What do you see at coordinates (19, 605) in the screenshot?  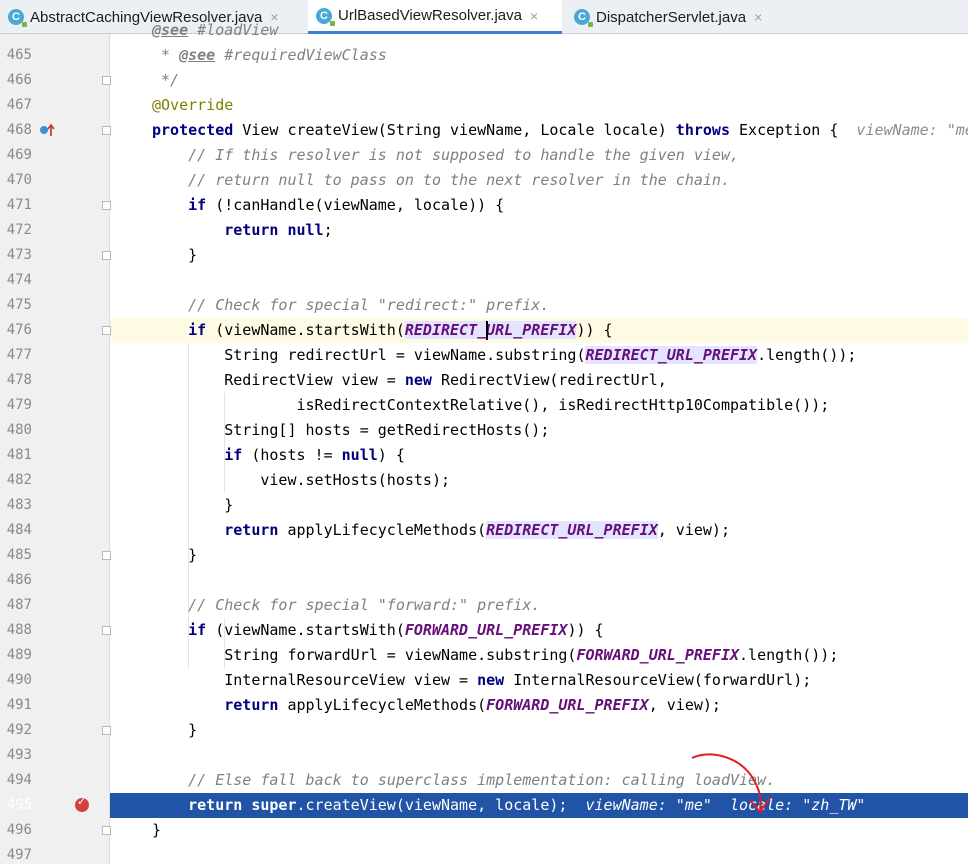 I see `line-number: 487` at bounding box center [19, 605].